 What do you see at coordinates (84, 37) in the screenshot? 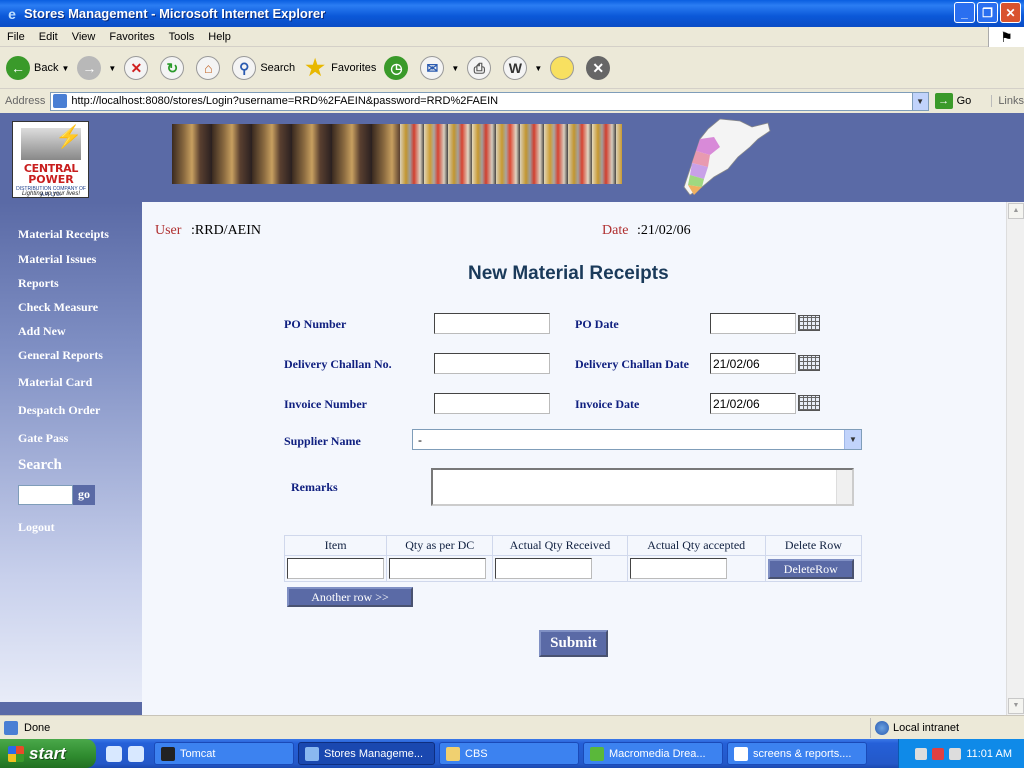
I see `menu-view: View` at bounding box center [84, 37].